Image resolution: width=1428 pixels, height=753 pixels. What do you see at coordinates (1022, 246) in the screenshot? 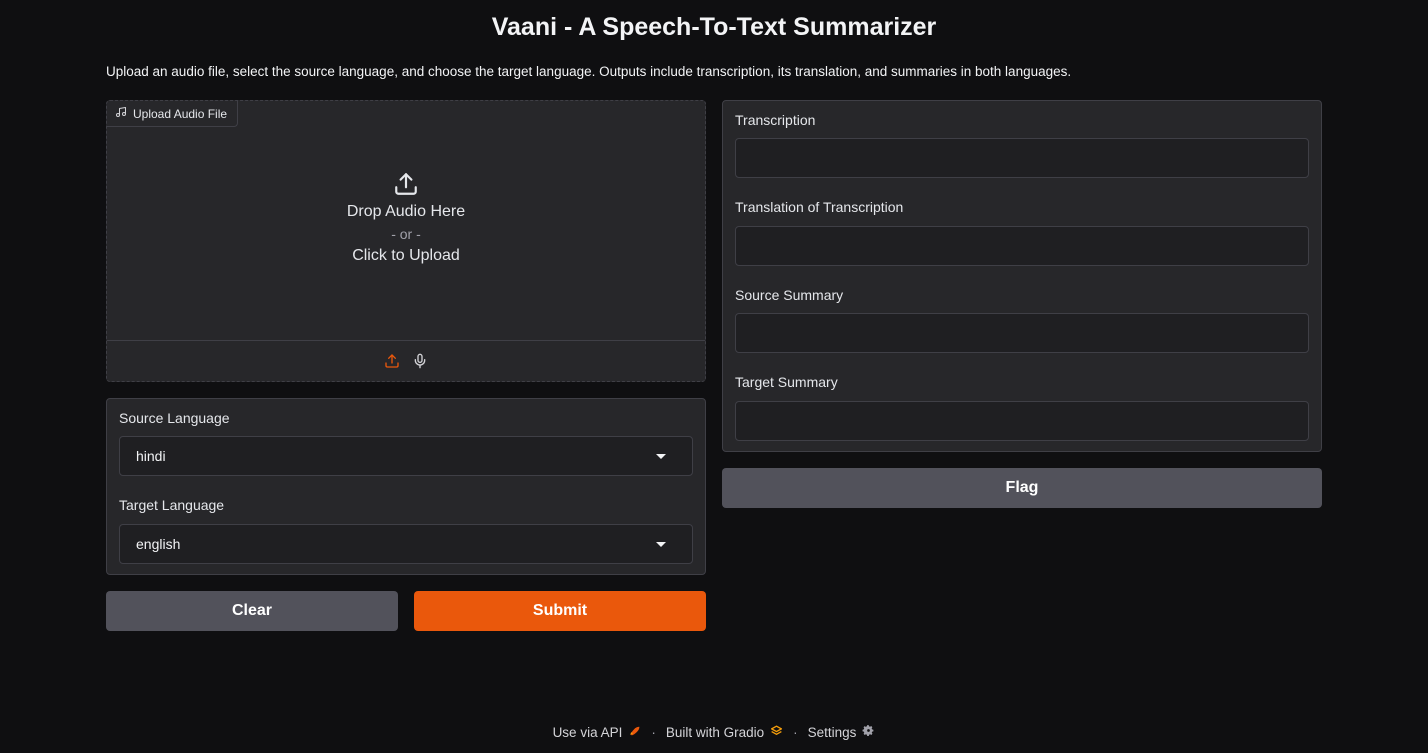
I see `translation-output` at bounding box center [1022, 246].